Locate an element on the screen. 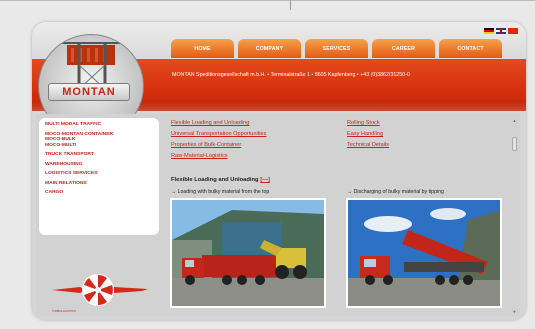 This screenshot has width=535, height=329. collapse-toggle: [—] is located at coordinates (265, 180).